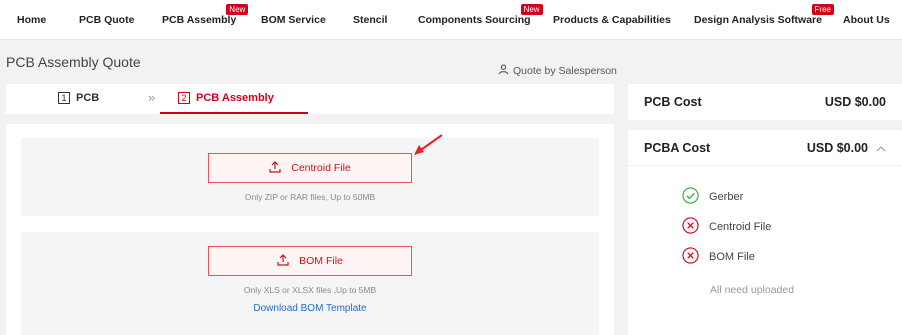 The height and width of the screenshot is (335, 902). Describe the element at coordinates (310, 197) in the screenshot. I see `centroid-file-hint: Only ZIP or RAR files, Up to 50MB` at that location.